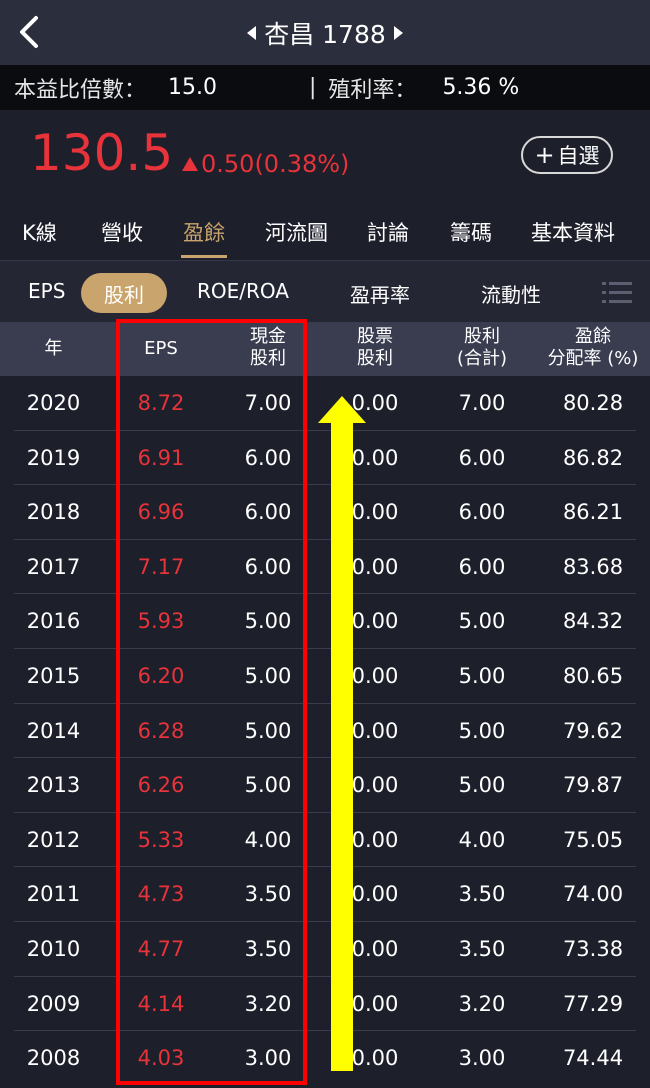 This screenshot has width=650, height=1088. What do you see at coordinates (372, 90) in the screenshot?
I see `yield-label: 殖利率：` at bounding box center [372, 90].